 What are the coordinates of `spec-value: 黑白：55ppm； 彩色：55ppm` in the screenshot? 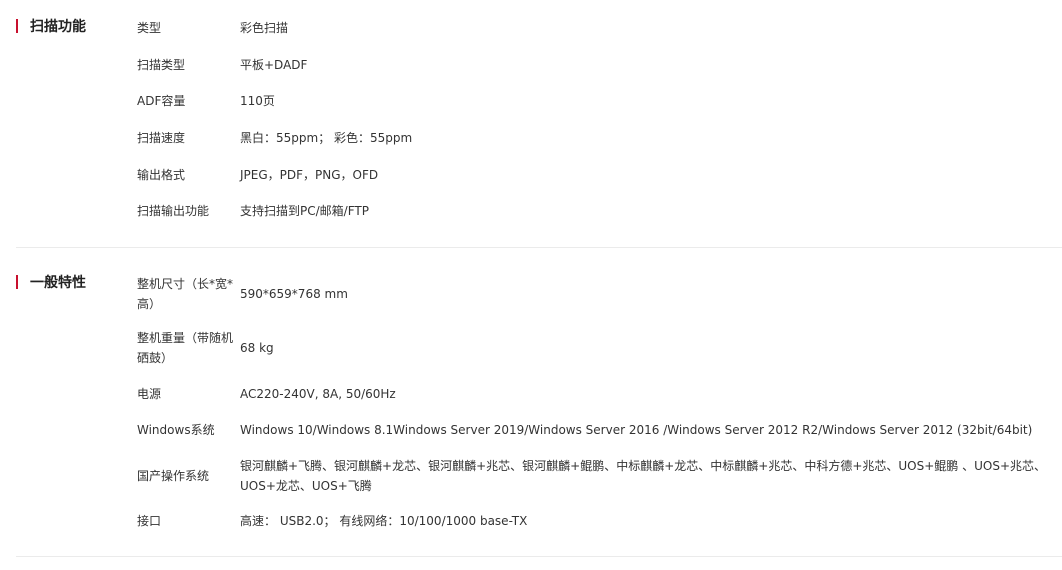 It's located at (326, 138).